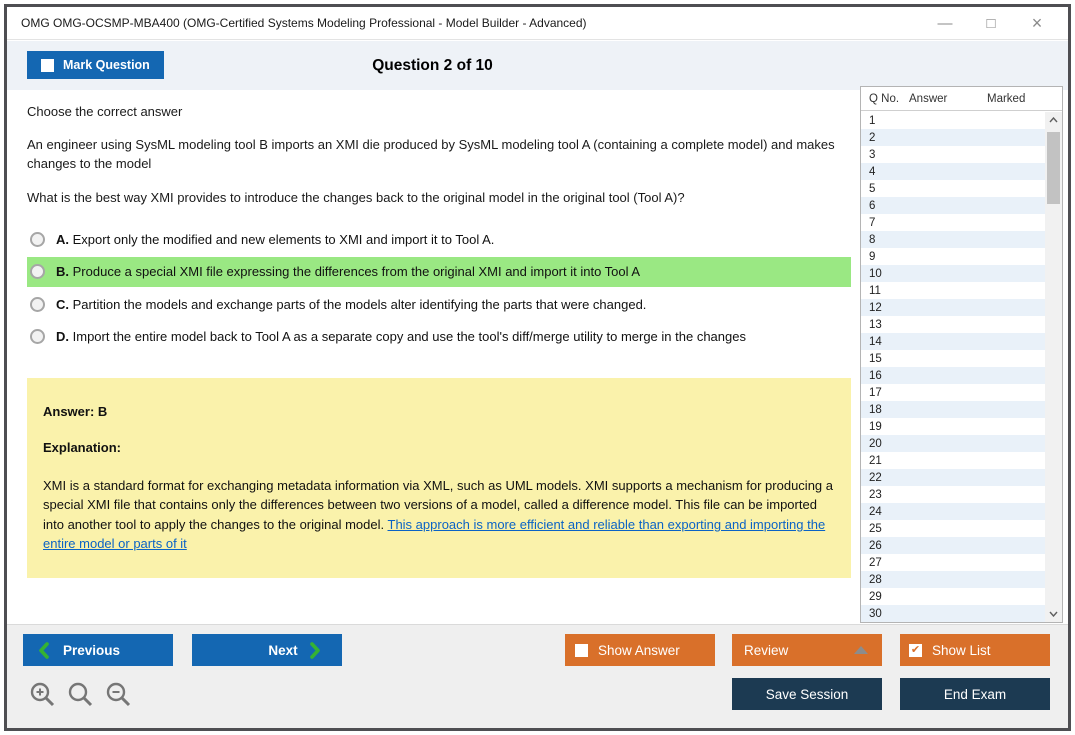  What do you see at coordinates (953, 120) in the screenshot?
I see `question-list-row: 1` at bounding box center [953, 120].